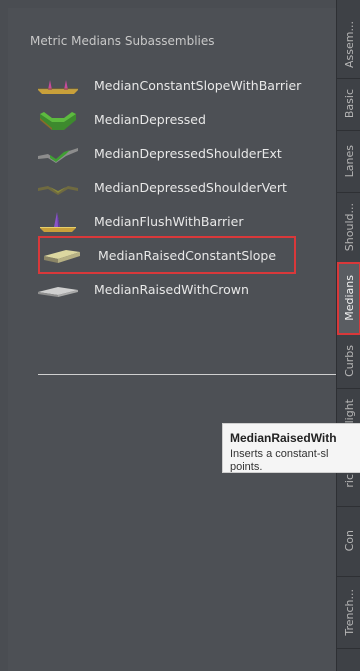 Image resolution: width=360 pixels, height=671 pixels. What do you see at coordinates (190, 187) in the screenshot?
I see `tool-label: MedianDepressedShoulderVert` at bounding box center [190, 187].